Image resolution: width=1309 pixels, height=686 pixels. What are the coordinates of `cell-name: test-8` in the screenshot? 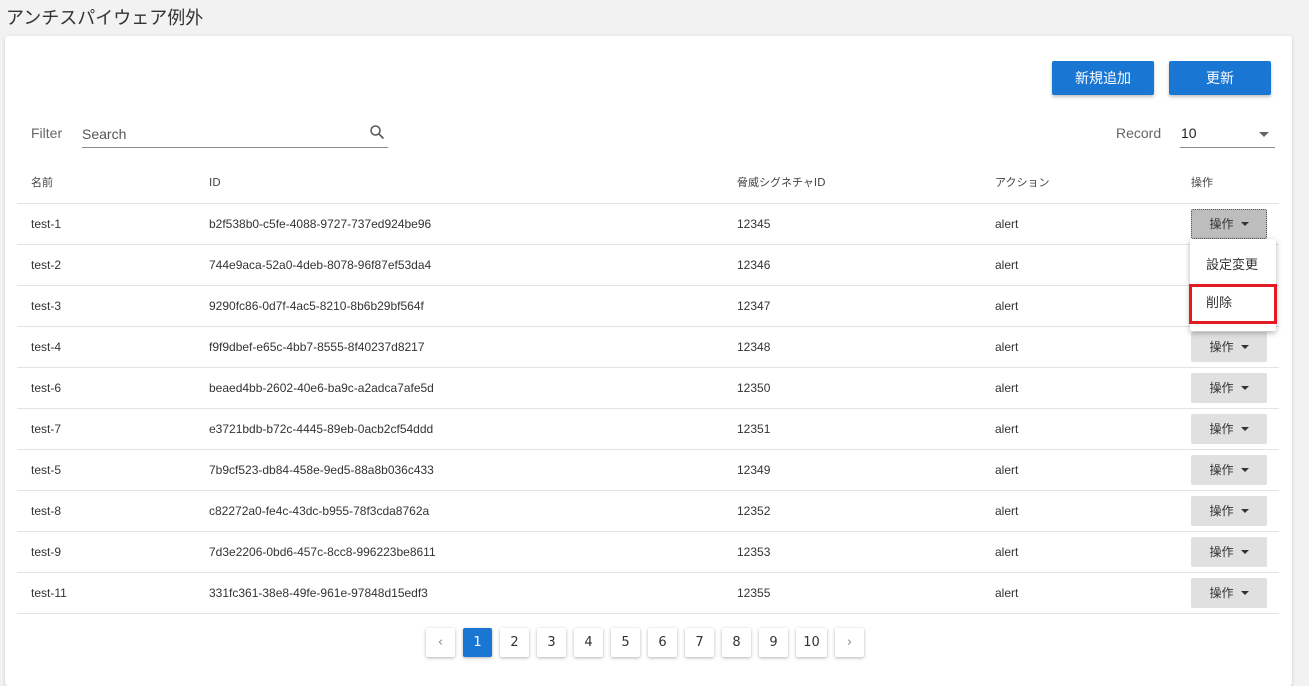 It's located at (106, 511).